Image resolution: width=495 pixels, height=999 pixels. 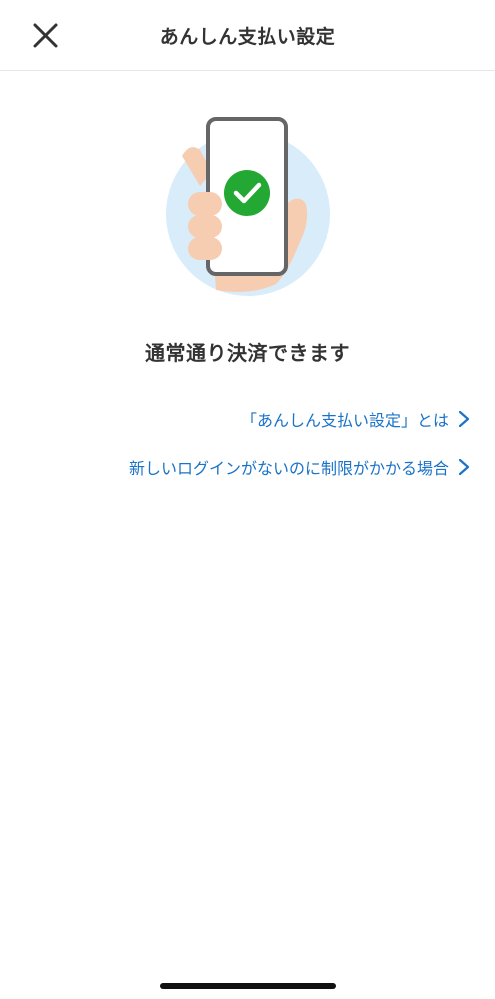 I want to click on restriction-without-new-login-link: 新しいログインがないのに制限がかかる場合, so click(x=300, y=467).